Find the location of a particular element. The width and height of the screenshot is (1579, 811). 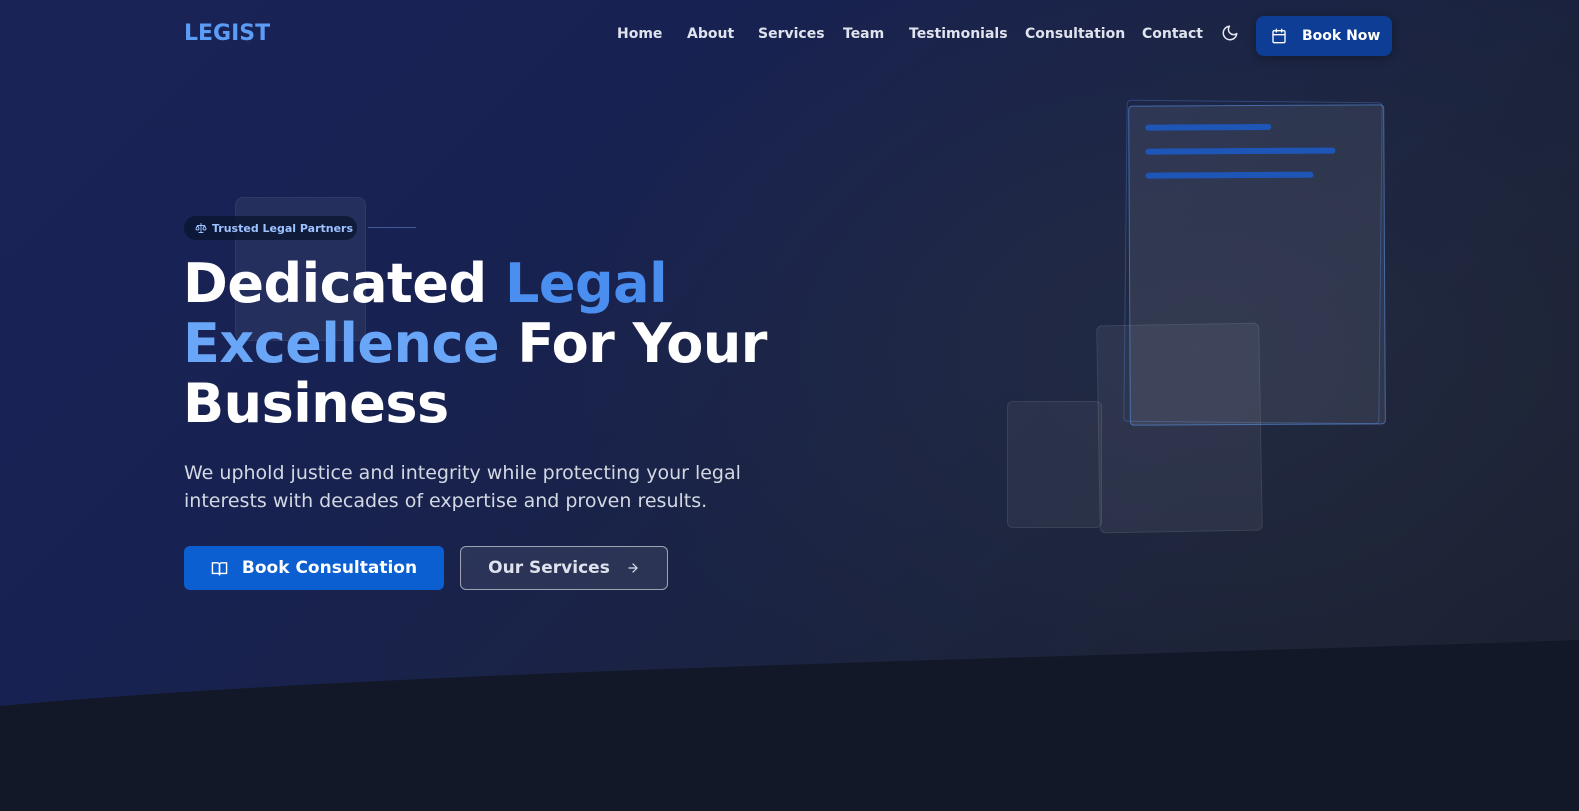

logo: LEGIST is located at coordinates (227, 33).